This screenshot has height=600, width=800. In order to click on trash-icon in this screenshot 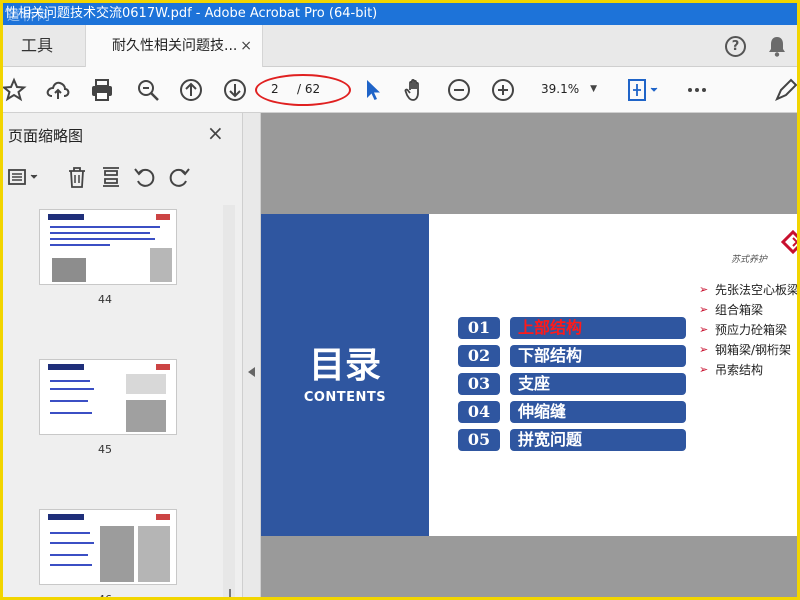, I will do `click(77, 177)`.